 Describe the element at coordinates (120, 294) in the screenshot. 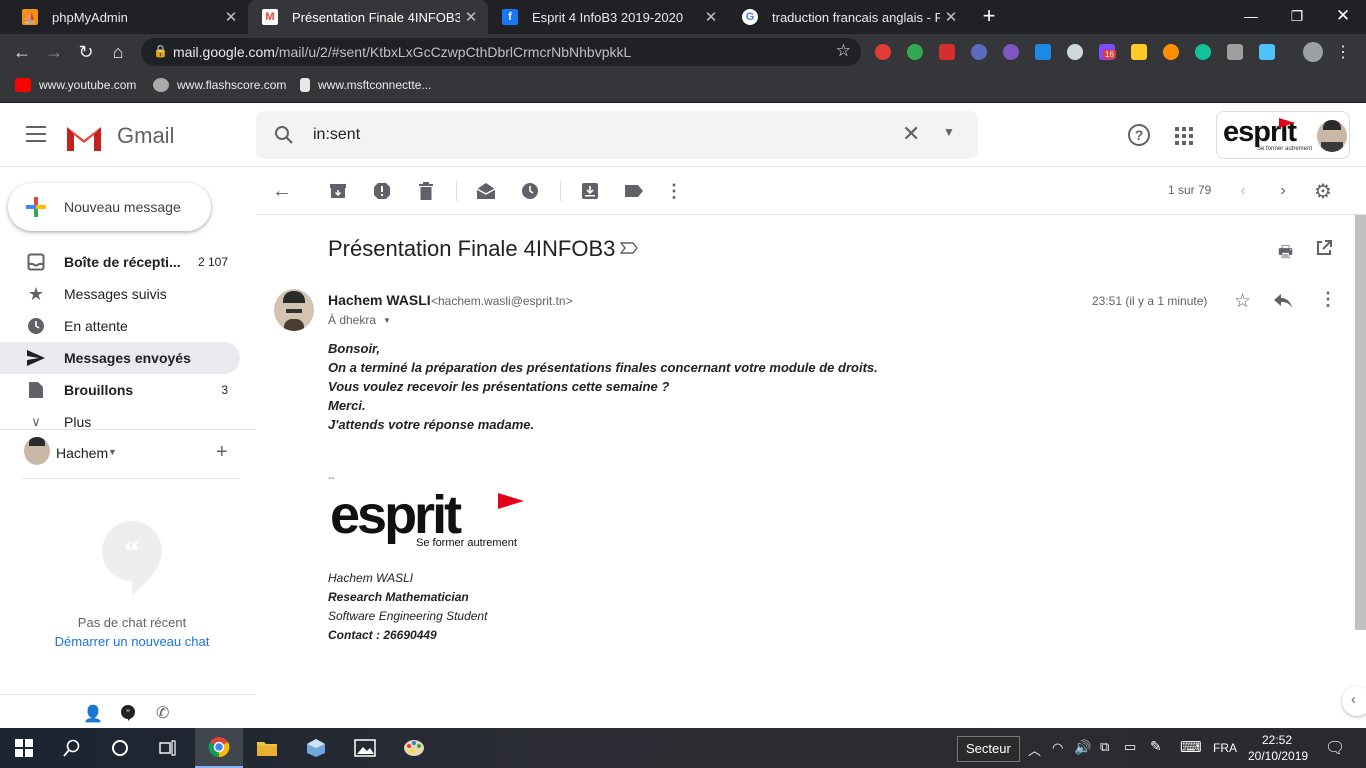

I see `sidebar-item-starred: ★ Messages suivis` at that location.